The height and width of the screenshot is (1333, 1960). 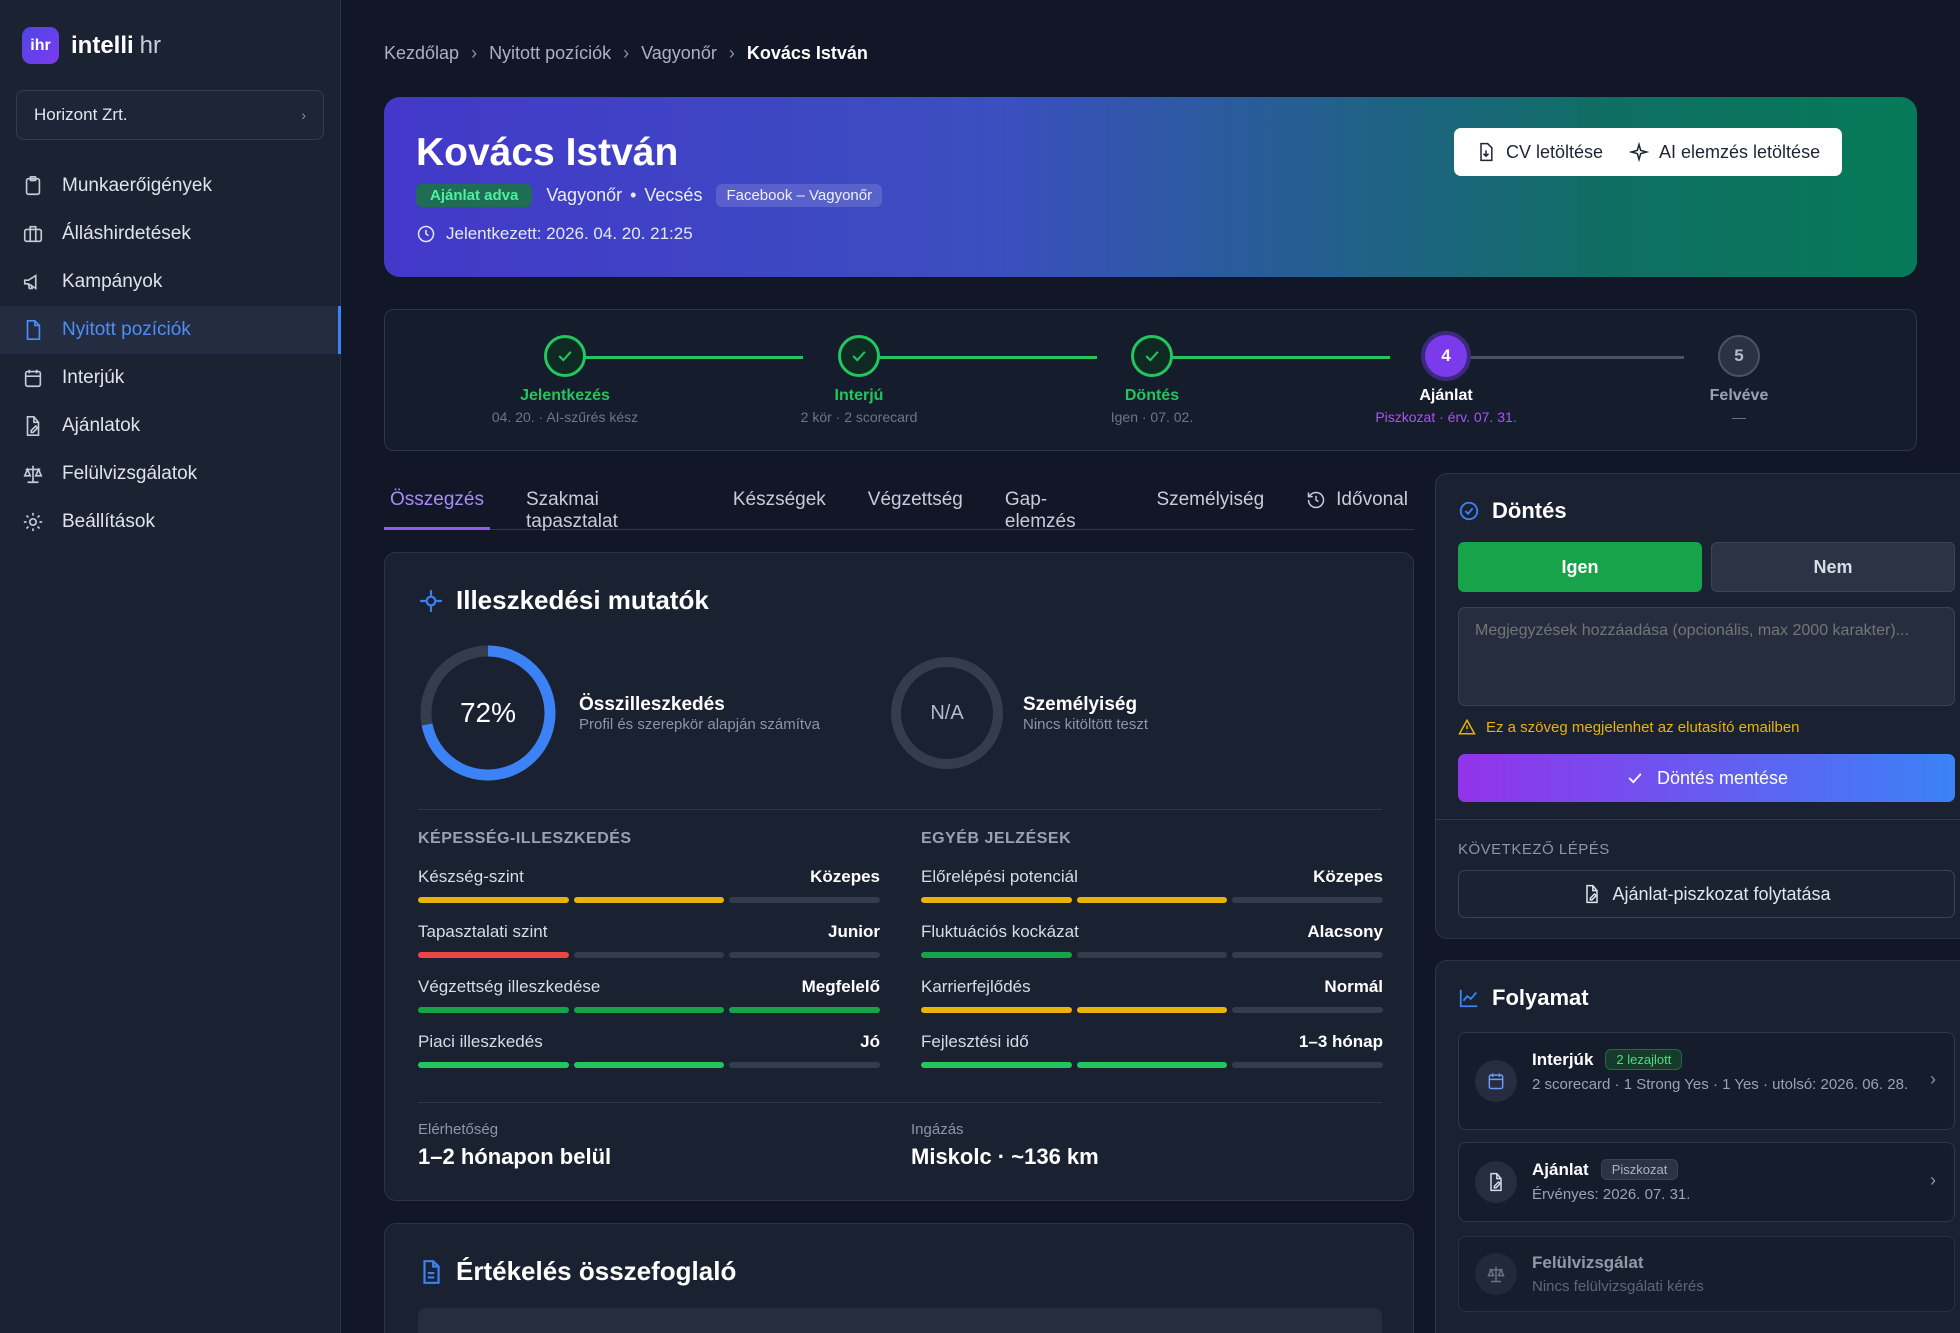 I want to click on overall-fit-value: 72%, so click(x=488, y=712).